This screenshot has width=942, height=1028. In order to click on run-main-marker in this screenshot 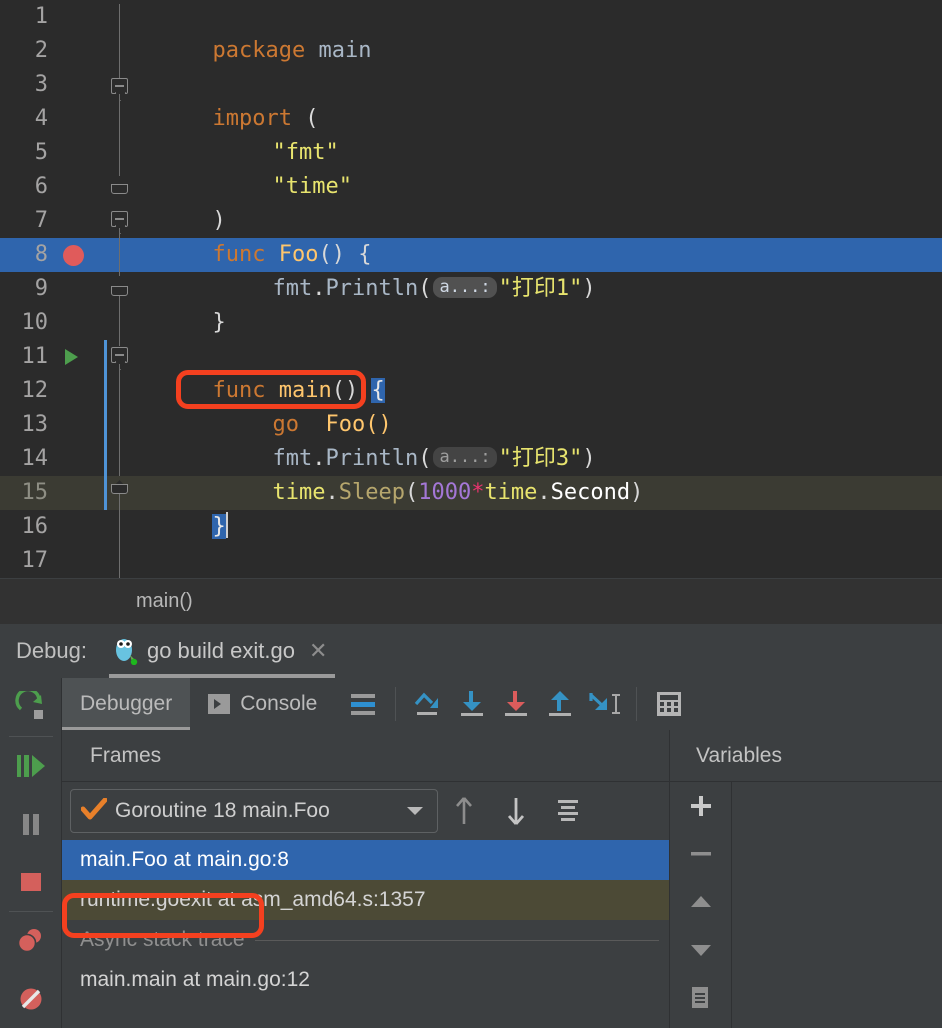, I will do `click(76, 357)`.